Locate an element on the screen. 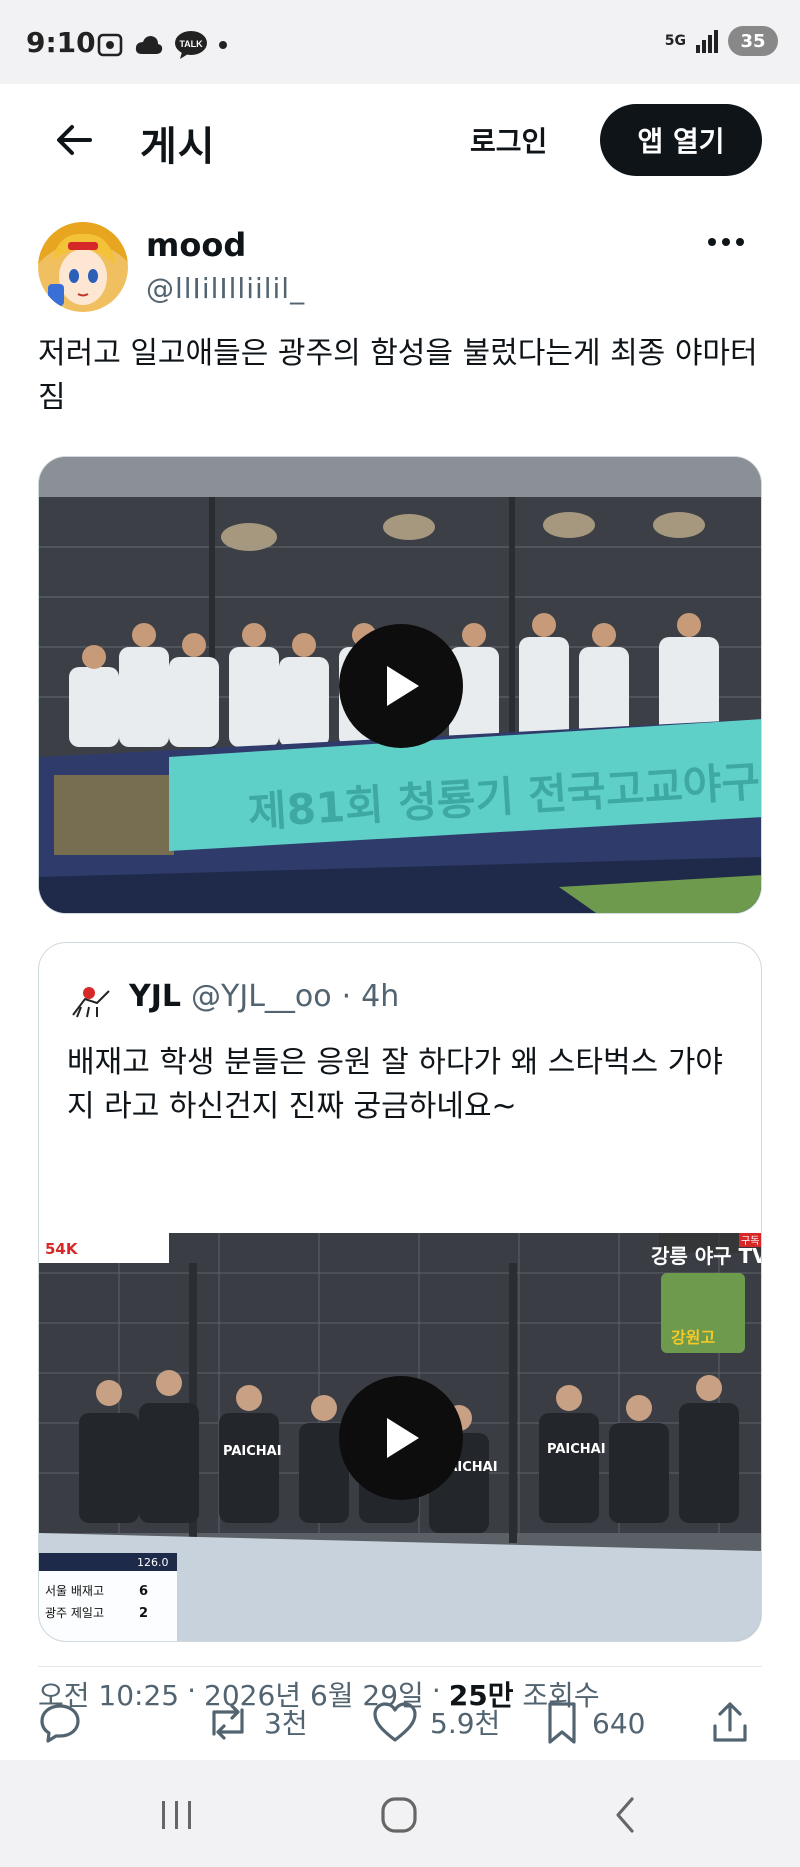 The width and height of the screenshot is (800, 1867). channel-name: 강릉 야구 TV is located at coordinates (706, 1256).